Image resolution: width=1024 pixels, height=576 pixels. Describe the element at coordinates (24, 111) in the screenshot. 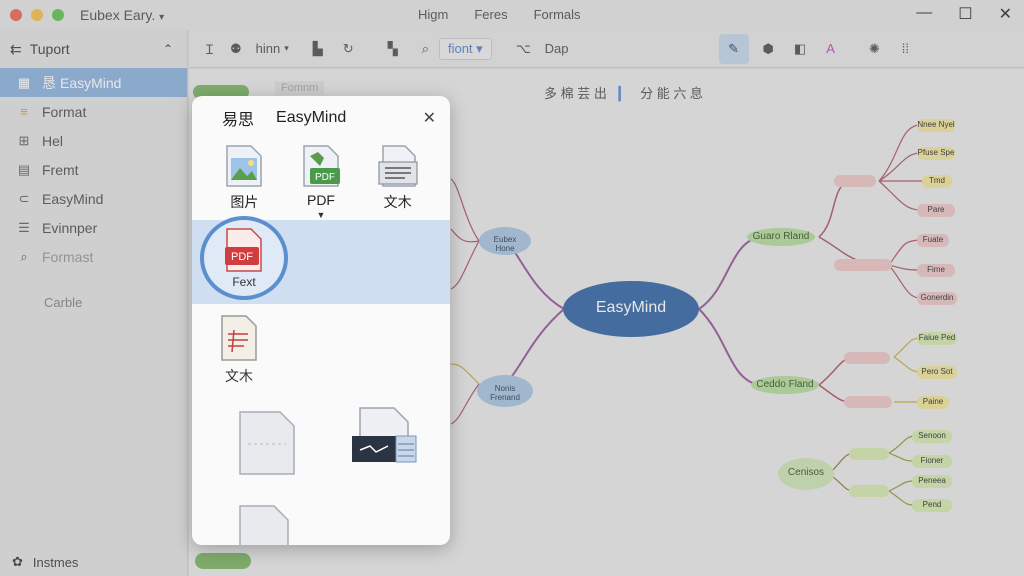

I see `format-icon: ≡` at that location.